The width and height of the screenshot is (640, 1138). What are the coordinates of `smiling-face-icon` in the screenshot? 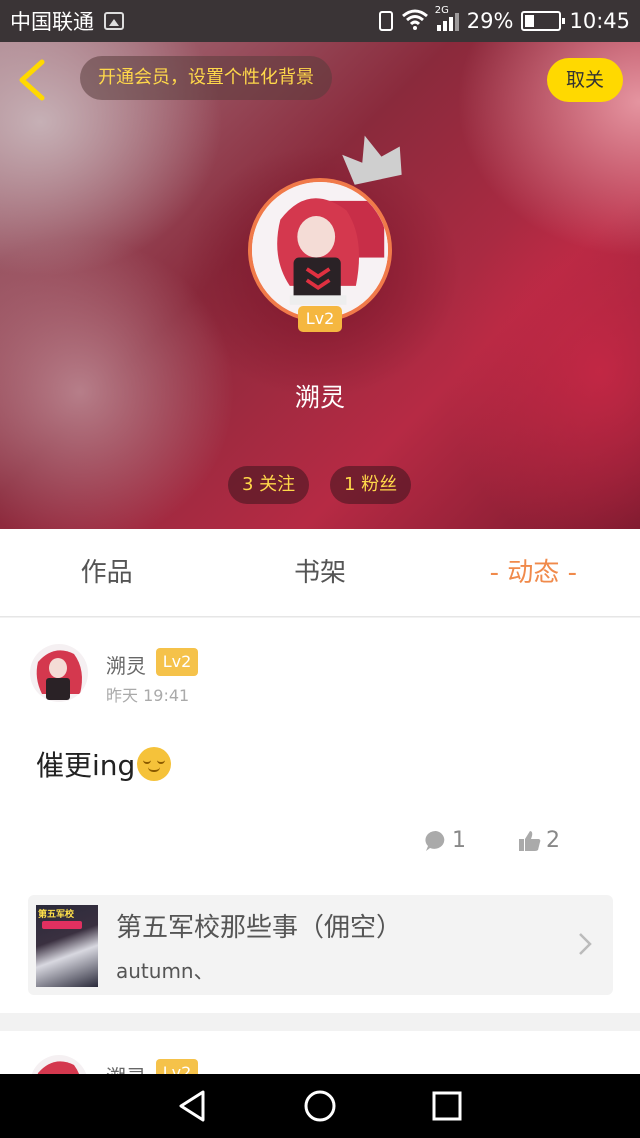 It's located at (154, 764).